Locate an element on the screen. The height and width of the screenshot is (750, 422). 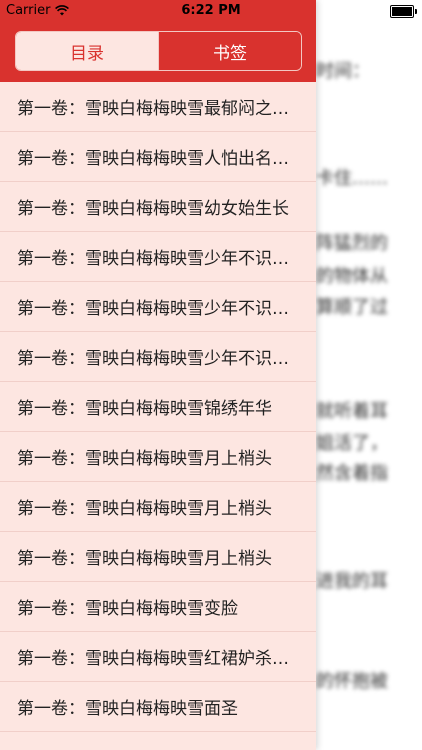
tab-contents: 目录 is located at coordinates (87, 51).